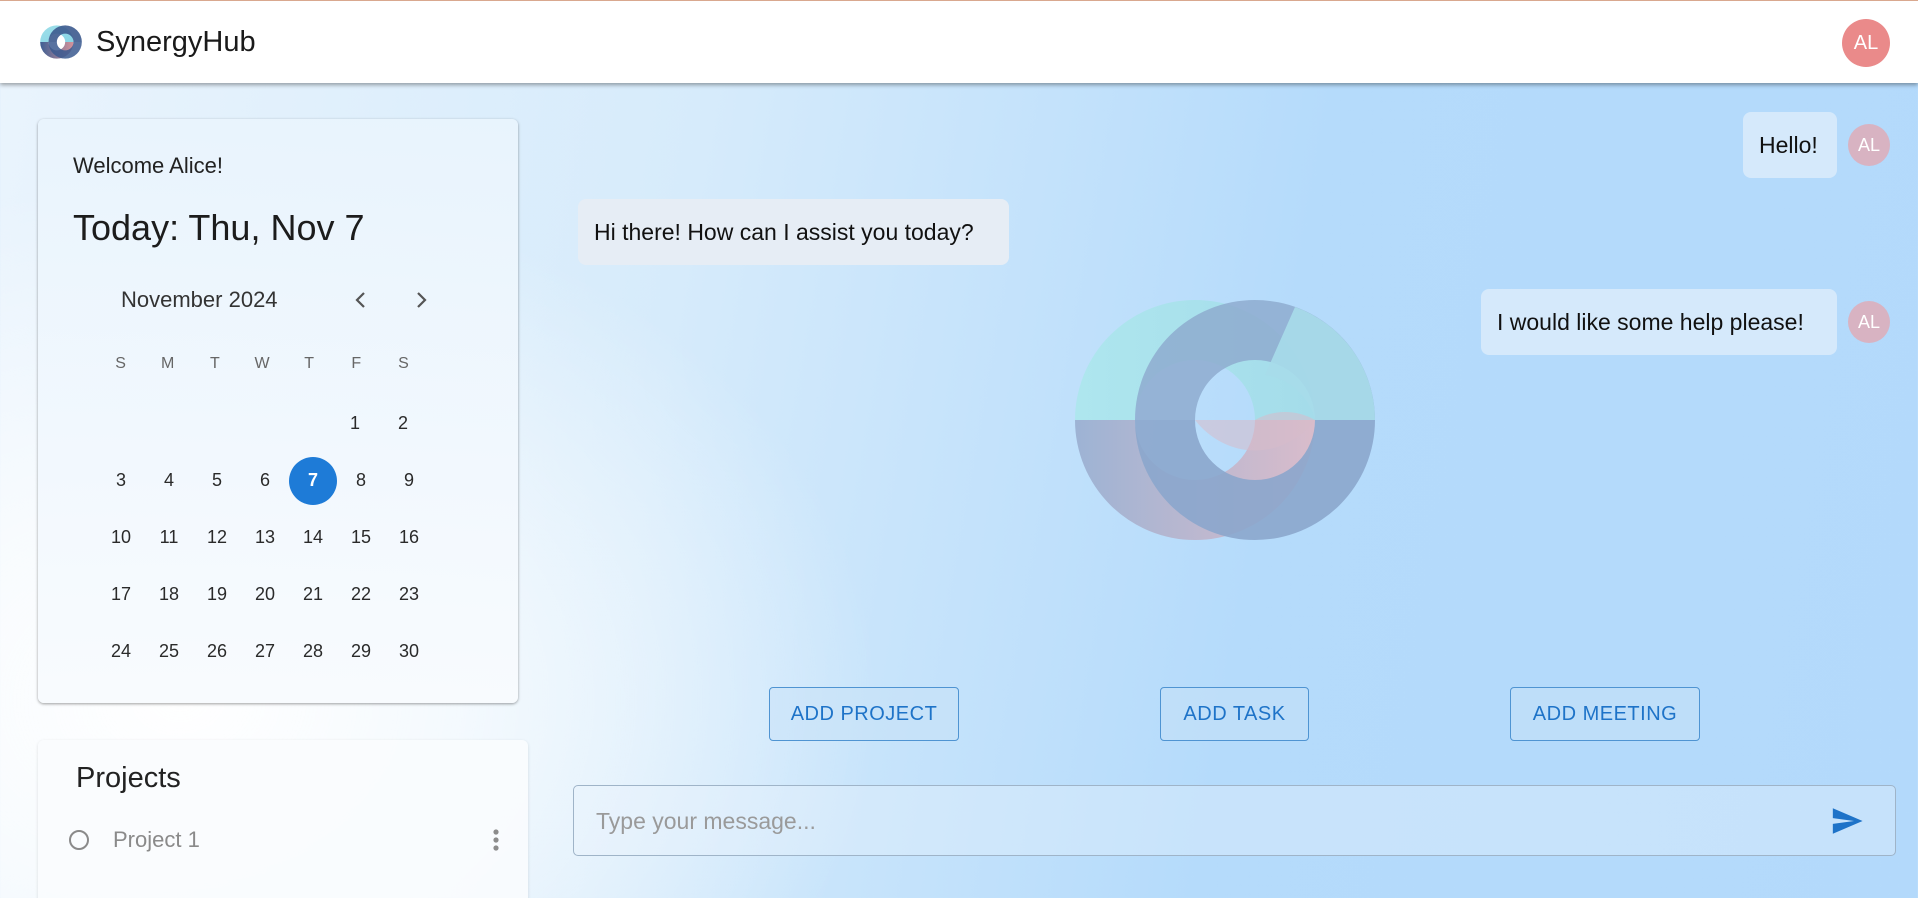 The height and width of the screenshot is (898, 1918). What do you see at coordinates (784, 231) in the screenshot?
I see `message-text: Hi there! How can I assist you today?` at bounding box center [784, 231].